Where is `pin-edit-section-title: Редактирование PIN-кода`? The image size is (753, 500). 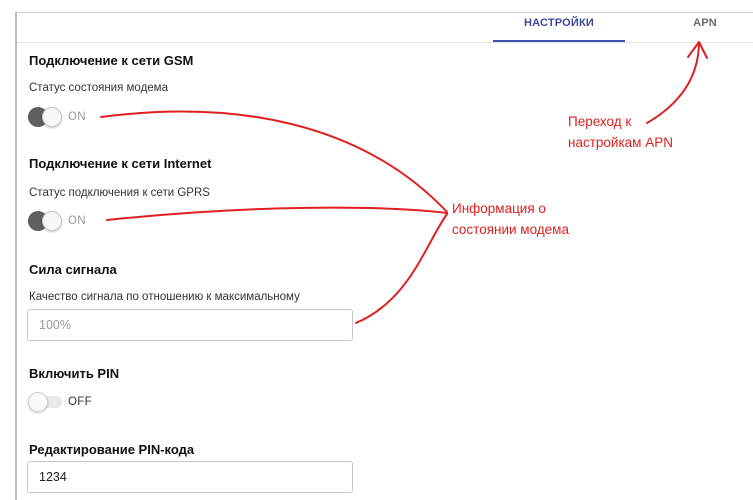 pin-edit-section-title: Редактирование PIN-кода is located at coordinates (112, 449).